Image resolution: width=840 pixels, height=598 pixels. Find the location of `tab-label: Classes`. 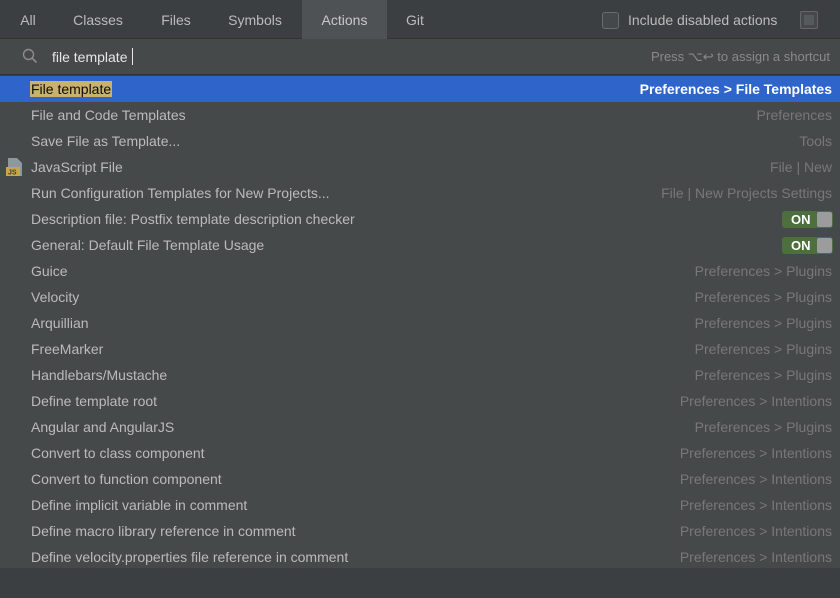

tab-label: Classes is located at coordinates (98, 19).